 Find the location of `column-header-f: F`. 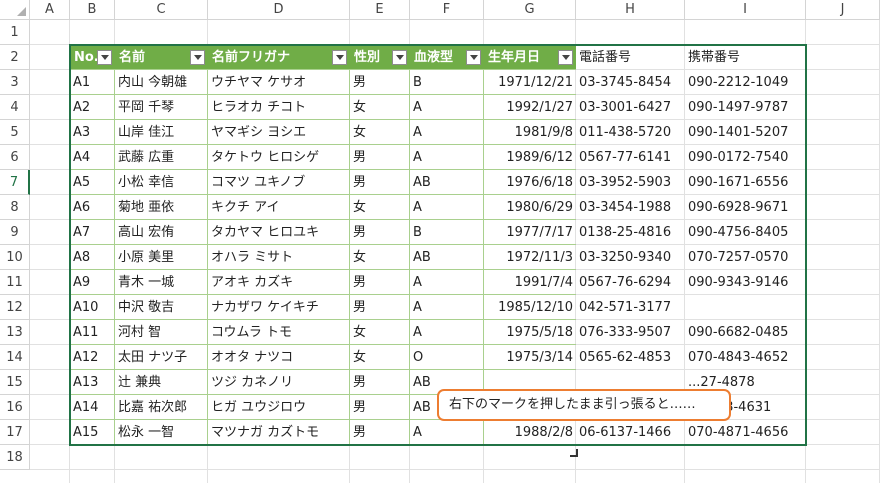

column-header-f: F is located at coordinates (447, 10).